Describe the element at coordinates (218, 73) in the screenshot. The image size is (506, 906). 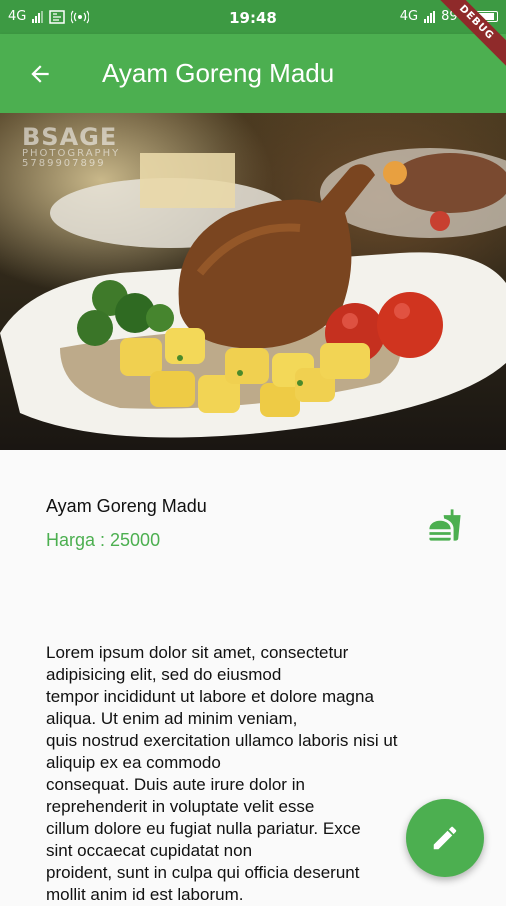
I see `page-title: Ayam Goreng Madu` at that location.